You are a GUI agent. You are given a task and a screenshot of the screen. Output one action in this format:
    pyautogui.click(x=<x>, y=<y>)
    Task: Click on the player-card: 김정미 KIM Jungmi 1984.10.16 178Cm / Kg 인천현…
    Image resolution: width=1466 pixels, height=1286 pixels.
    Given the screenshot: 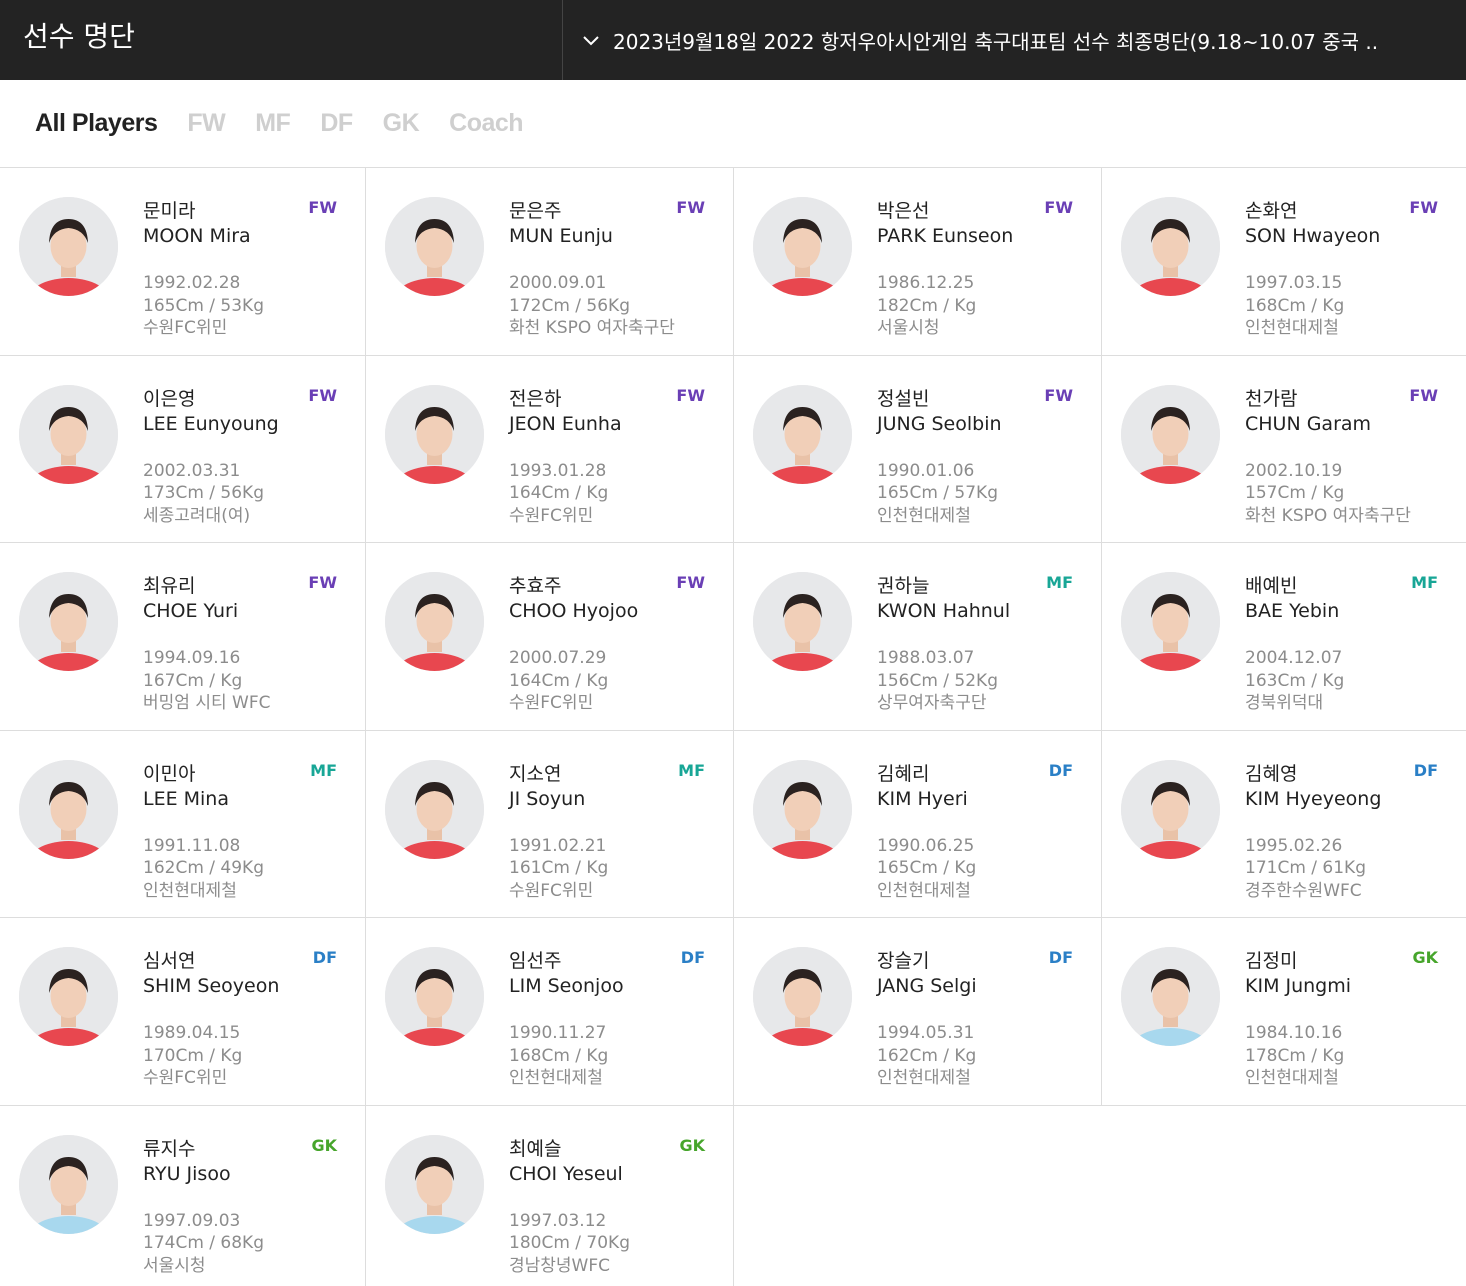 What is the action you would take?
    pyautogui.click(x=1284, y=1012)
    